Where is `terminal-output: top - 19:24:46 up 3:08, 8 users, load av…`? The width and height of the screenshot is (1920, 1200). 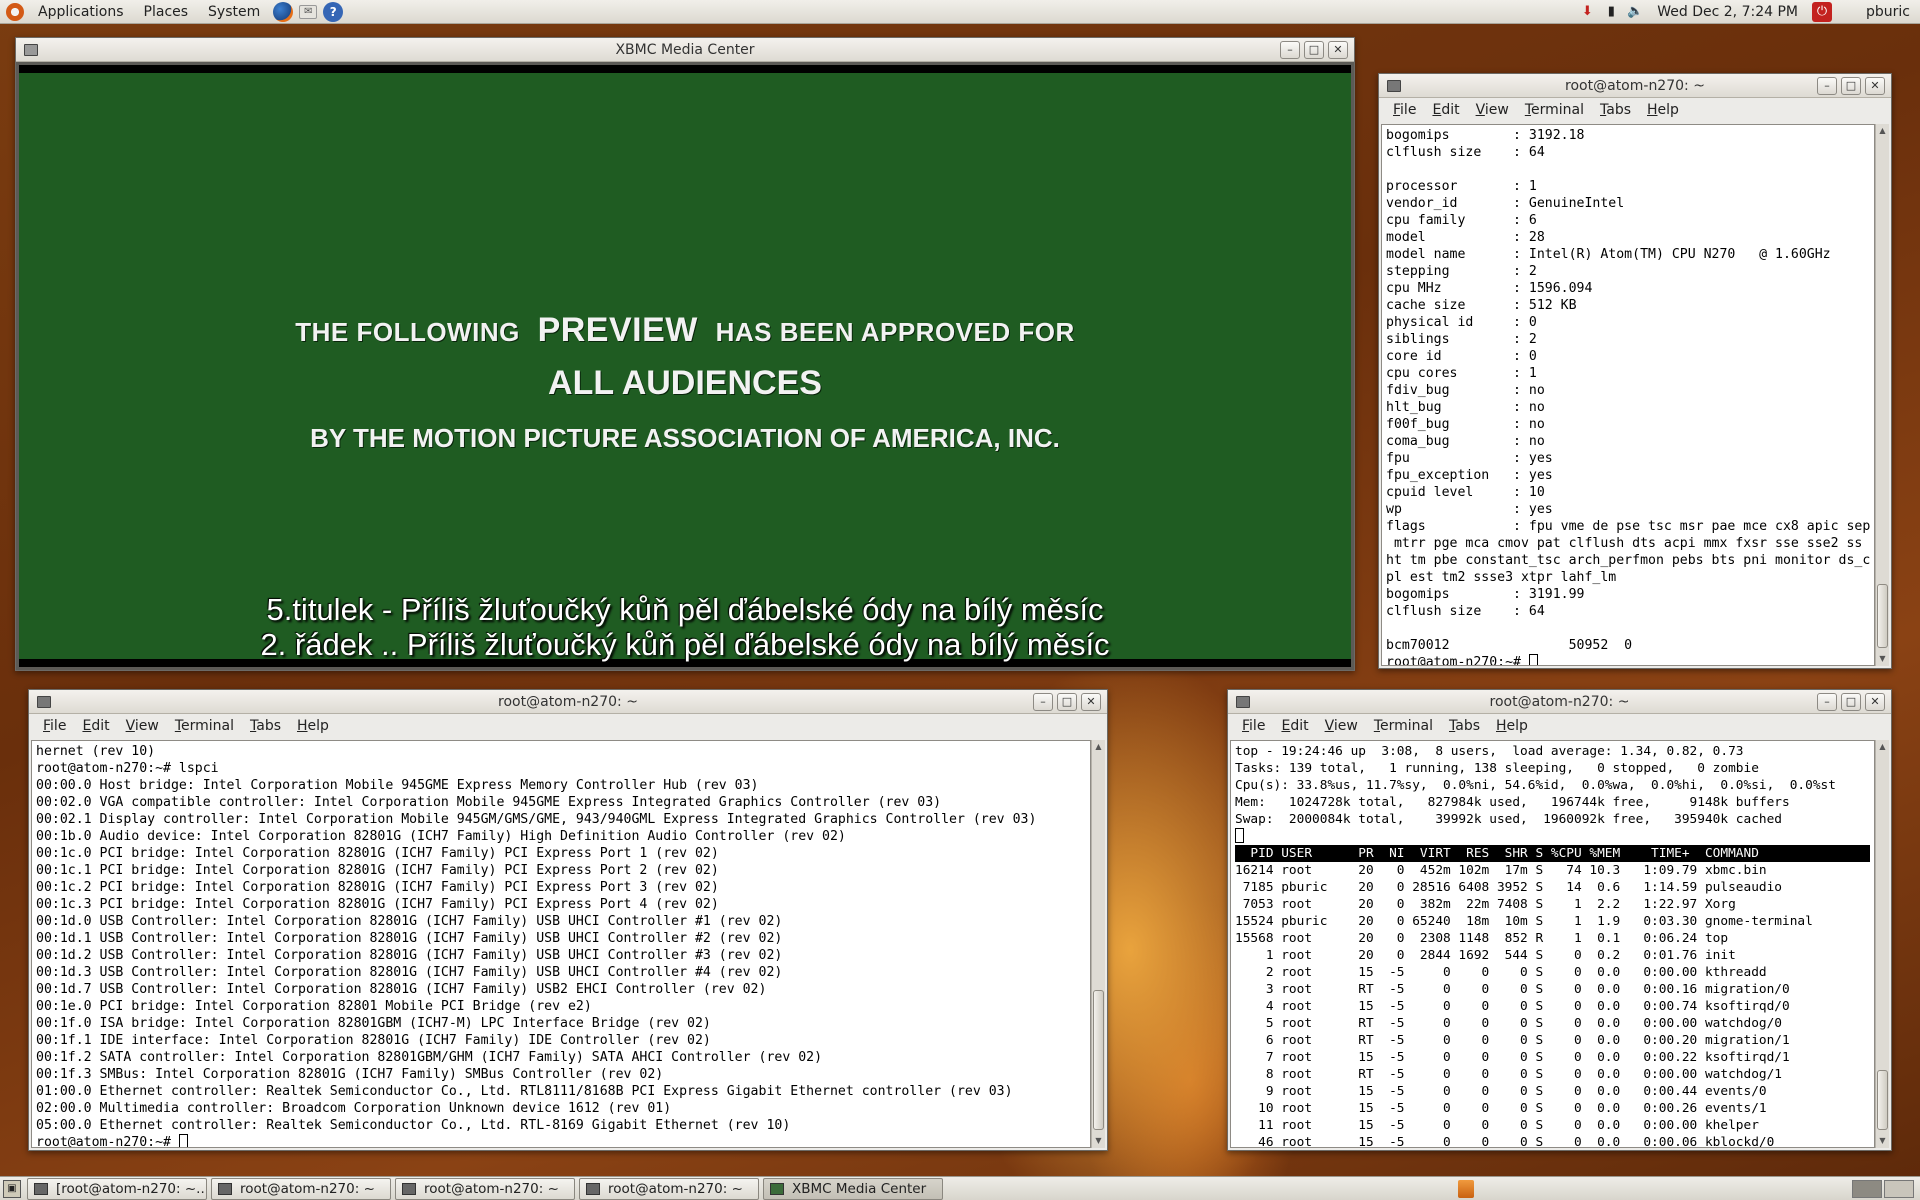 terminal-output: top - 19:24:46 up 3:08, 8 users, load av… is located at coordinates (1552, 944).